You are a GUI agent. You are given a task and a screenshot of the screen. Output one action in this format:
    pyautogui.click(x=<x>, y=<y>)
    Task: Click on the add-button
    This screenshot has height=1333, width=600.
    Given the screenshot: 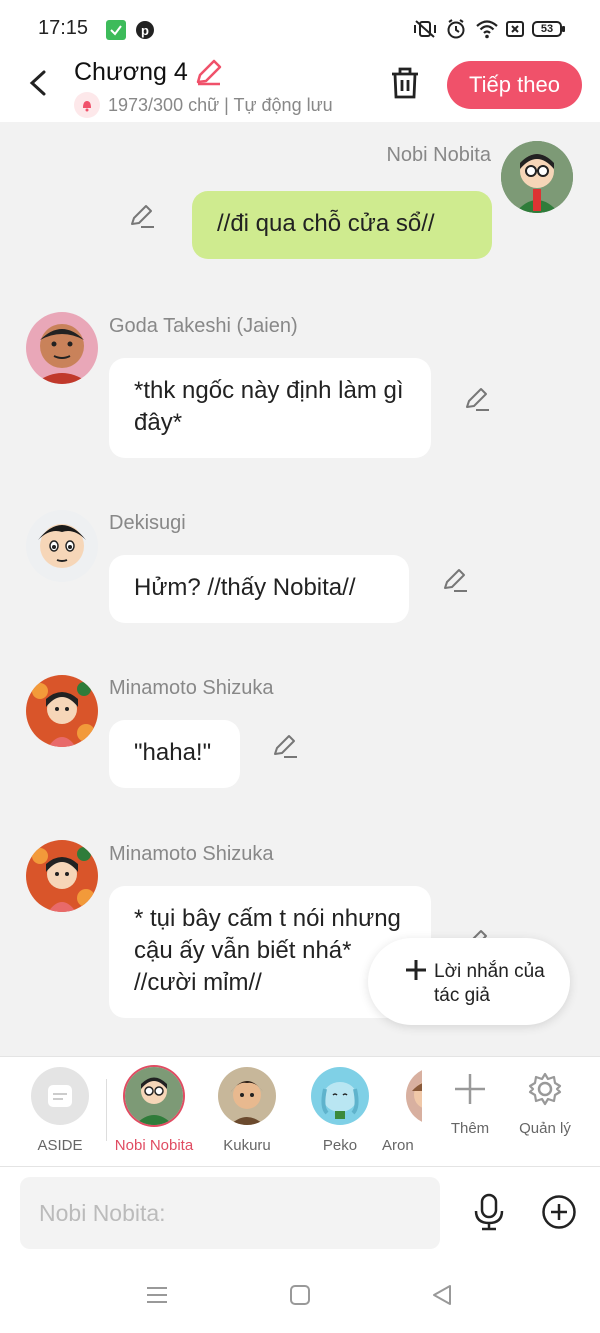 What is the action you would take?
    pyautogui.click(x=559, y=1214)
    